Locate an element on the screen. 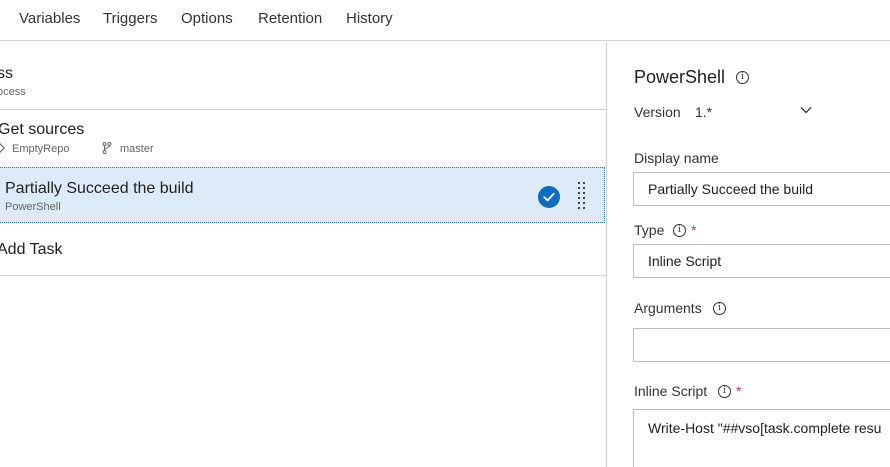  type-label: Type is located at coordinates (649, 230).